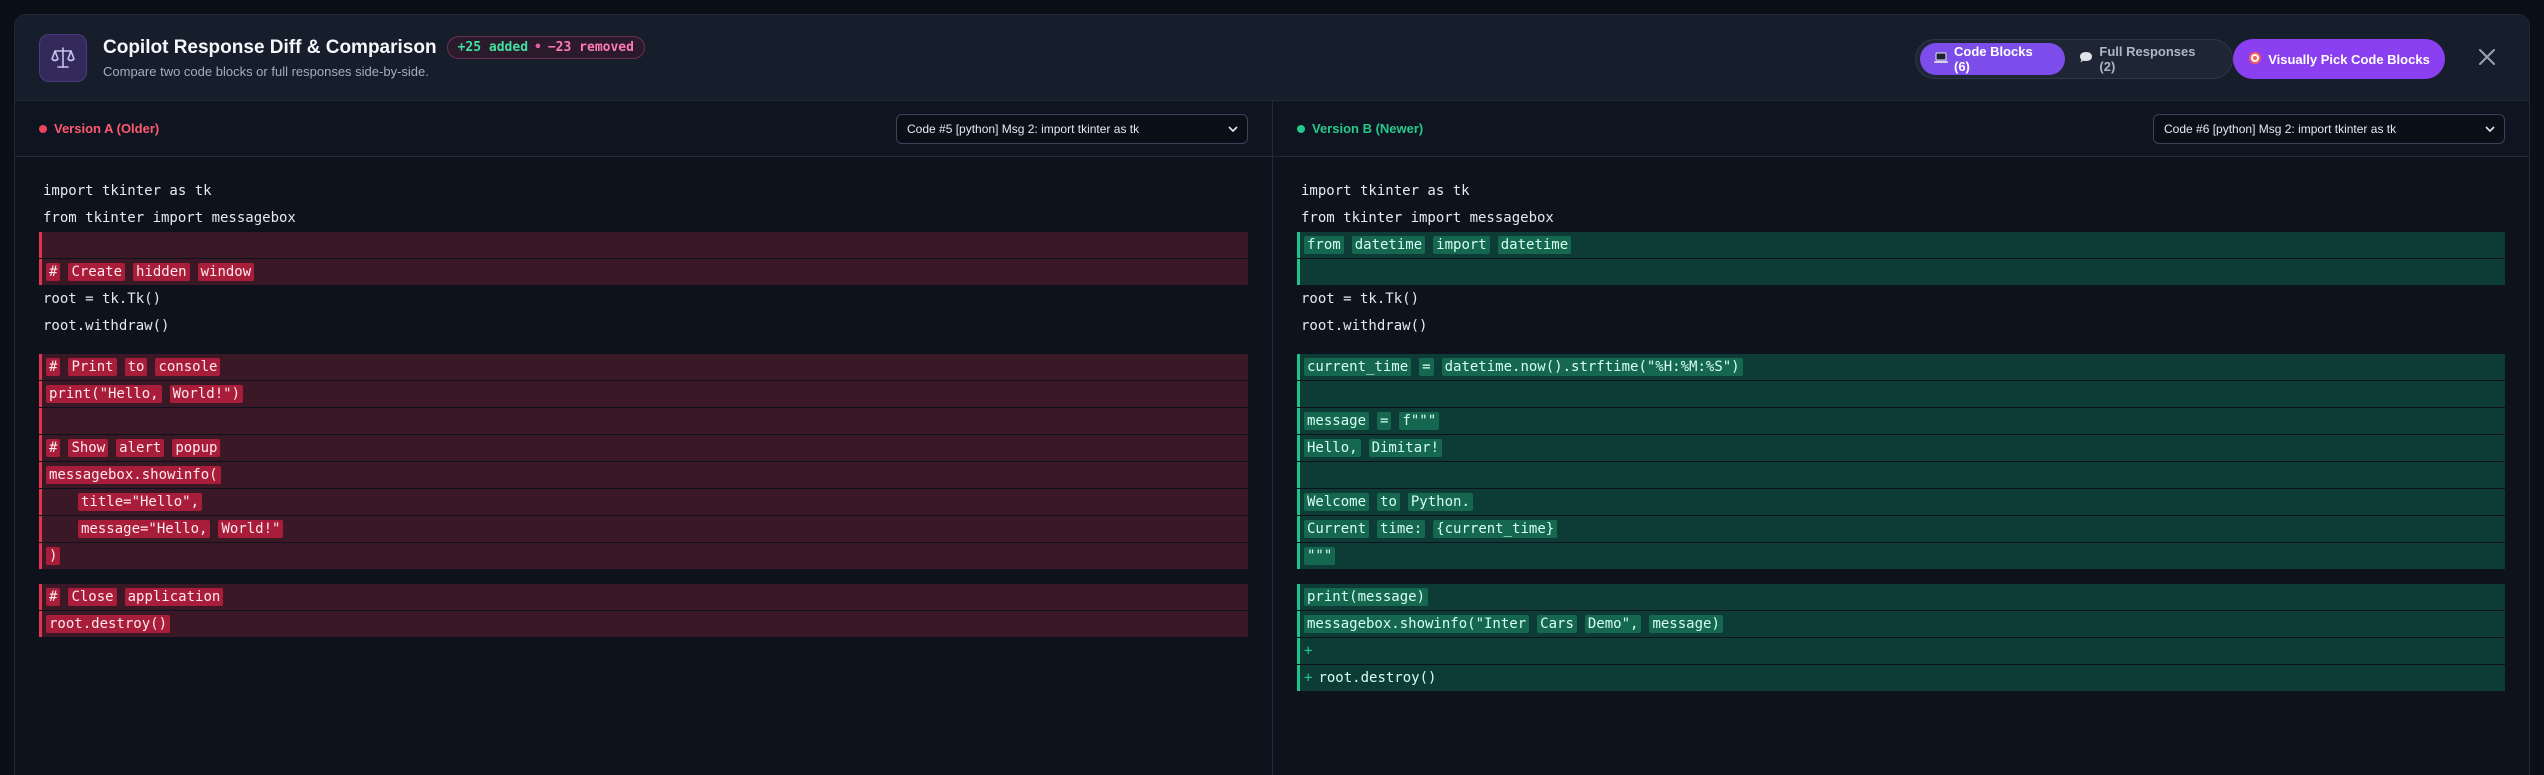 The height and width of the screenshot is (775, 2544). What do you see at coordinates (643, 217) in the screenshot?
I see `code-line: from tkinter import messagebox` at bounding box center [643, 217].